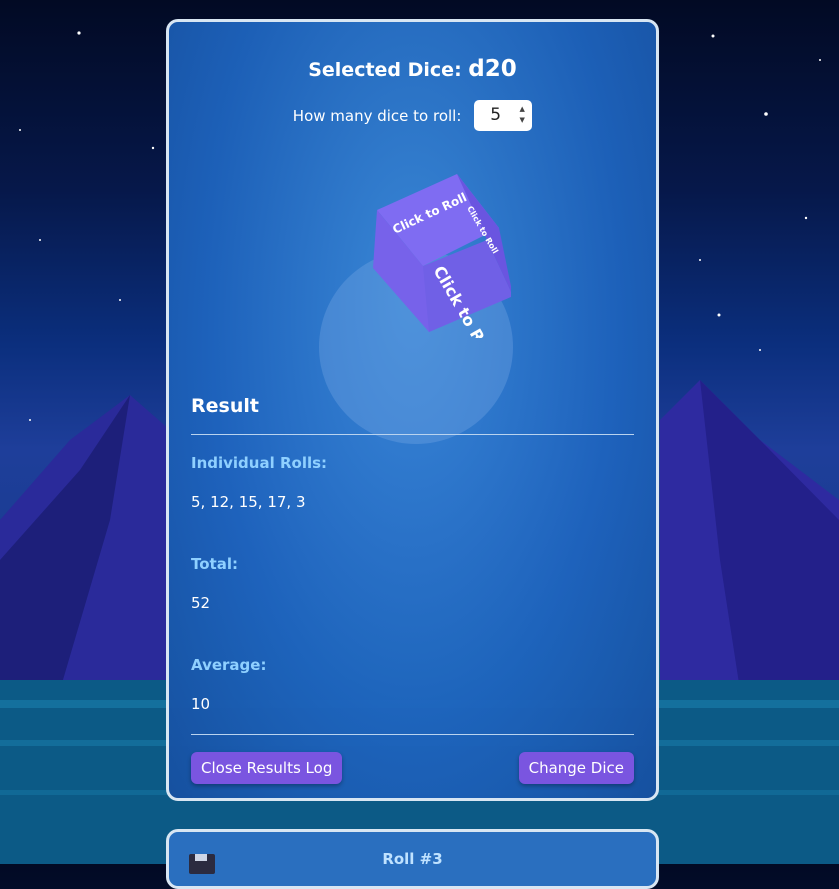 The height and width of the screenshot is (889, 839). I want to click on dice-count-row: How many dice to roll: 5 ▲ ▼, so click(412, 115).